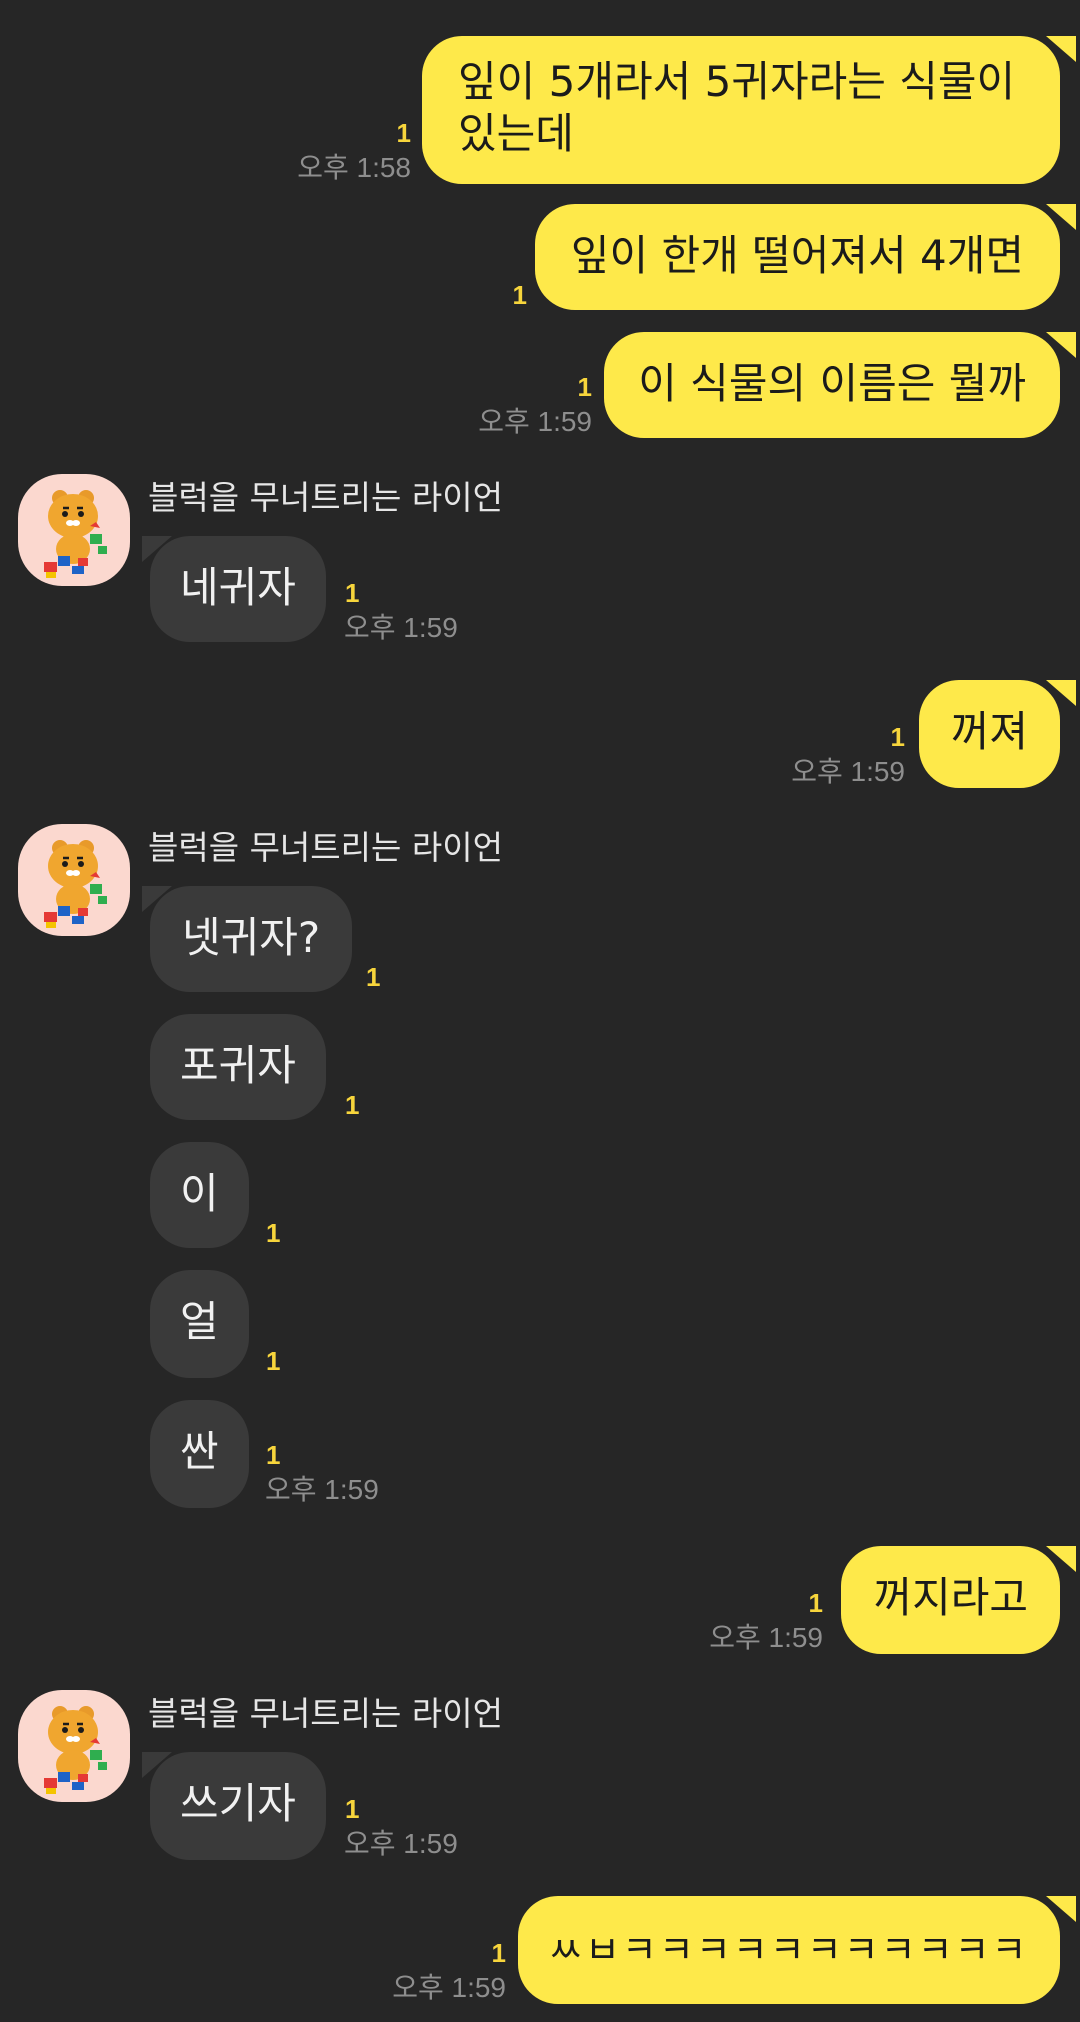 Image resolution: width=1080 pixels, height=2022 pixels. I want to click on my-message-bubble: 이 식물의 이름은 뭘까, so click(832, 385).